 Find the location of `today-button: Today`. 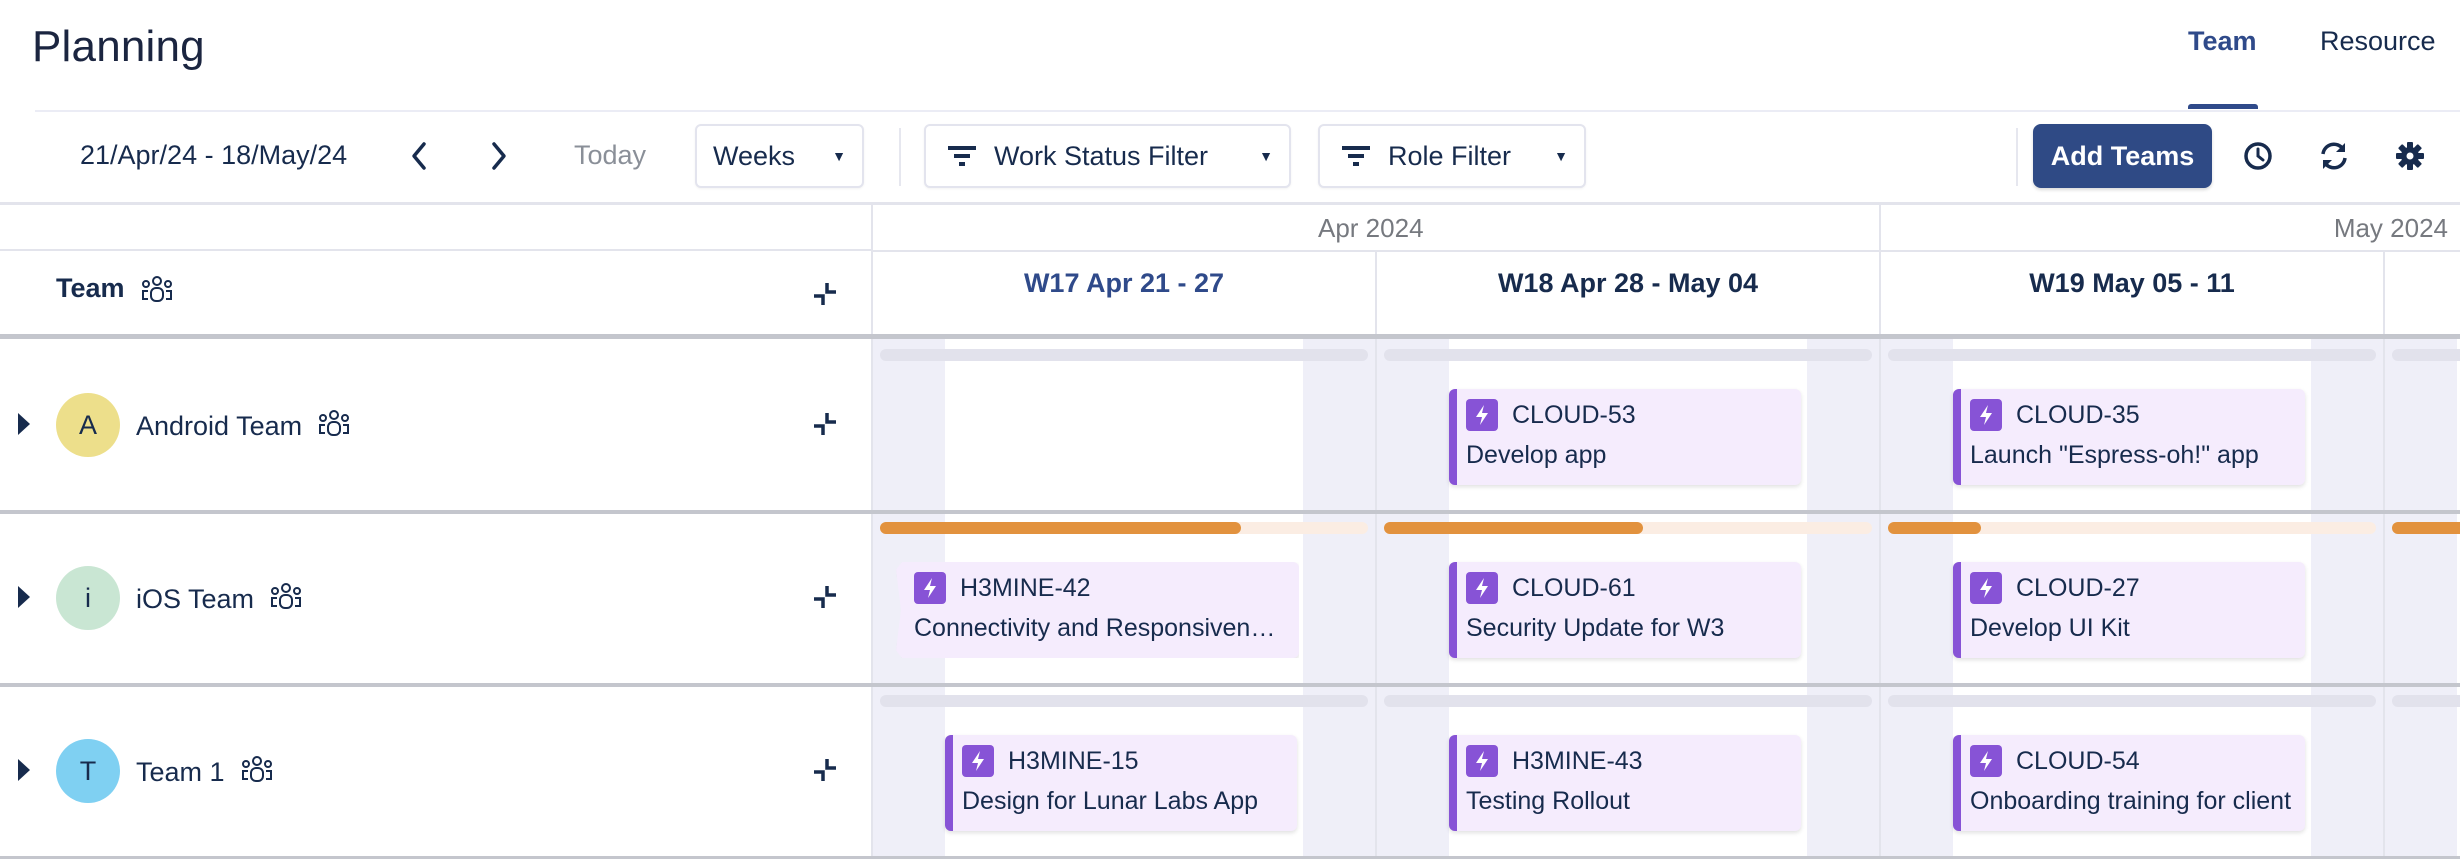

today-button: Today is located at coordinates (610, 155).